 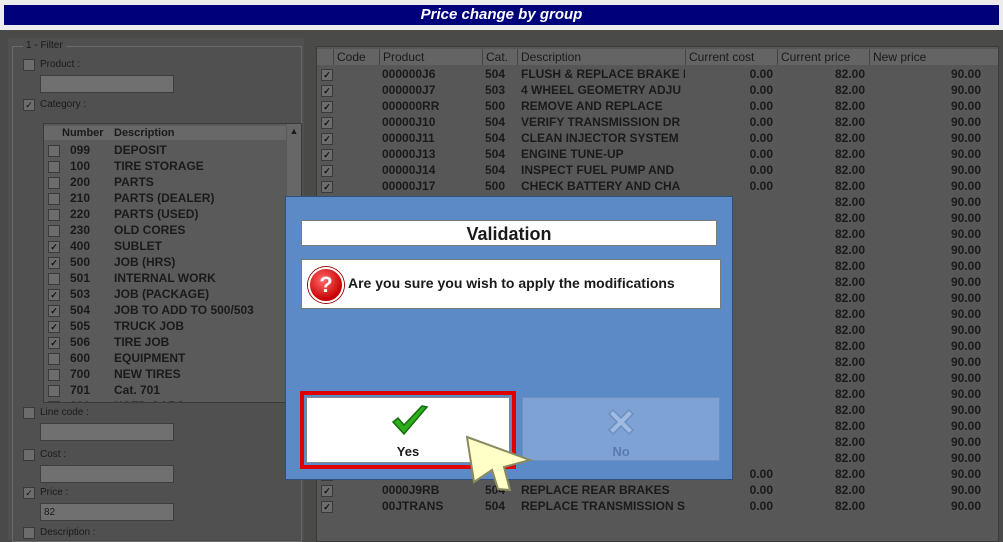 What do you see at coordinates (621, 451) in the screenshot?
I see `no-button-label: No` at bounding box center [621, 451].